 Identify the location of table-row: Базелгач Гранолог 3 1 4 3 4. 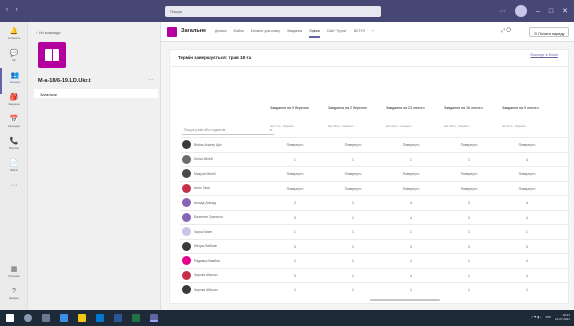
(375, 217).